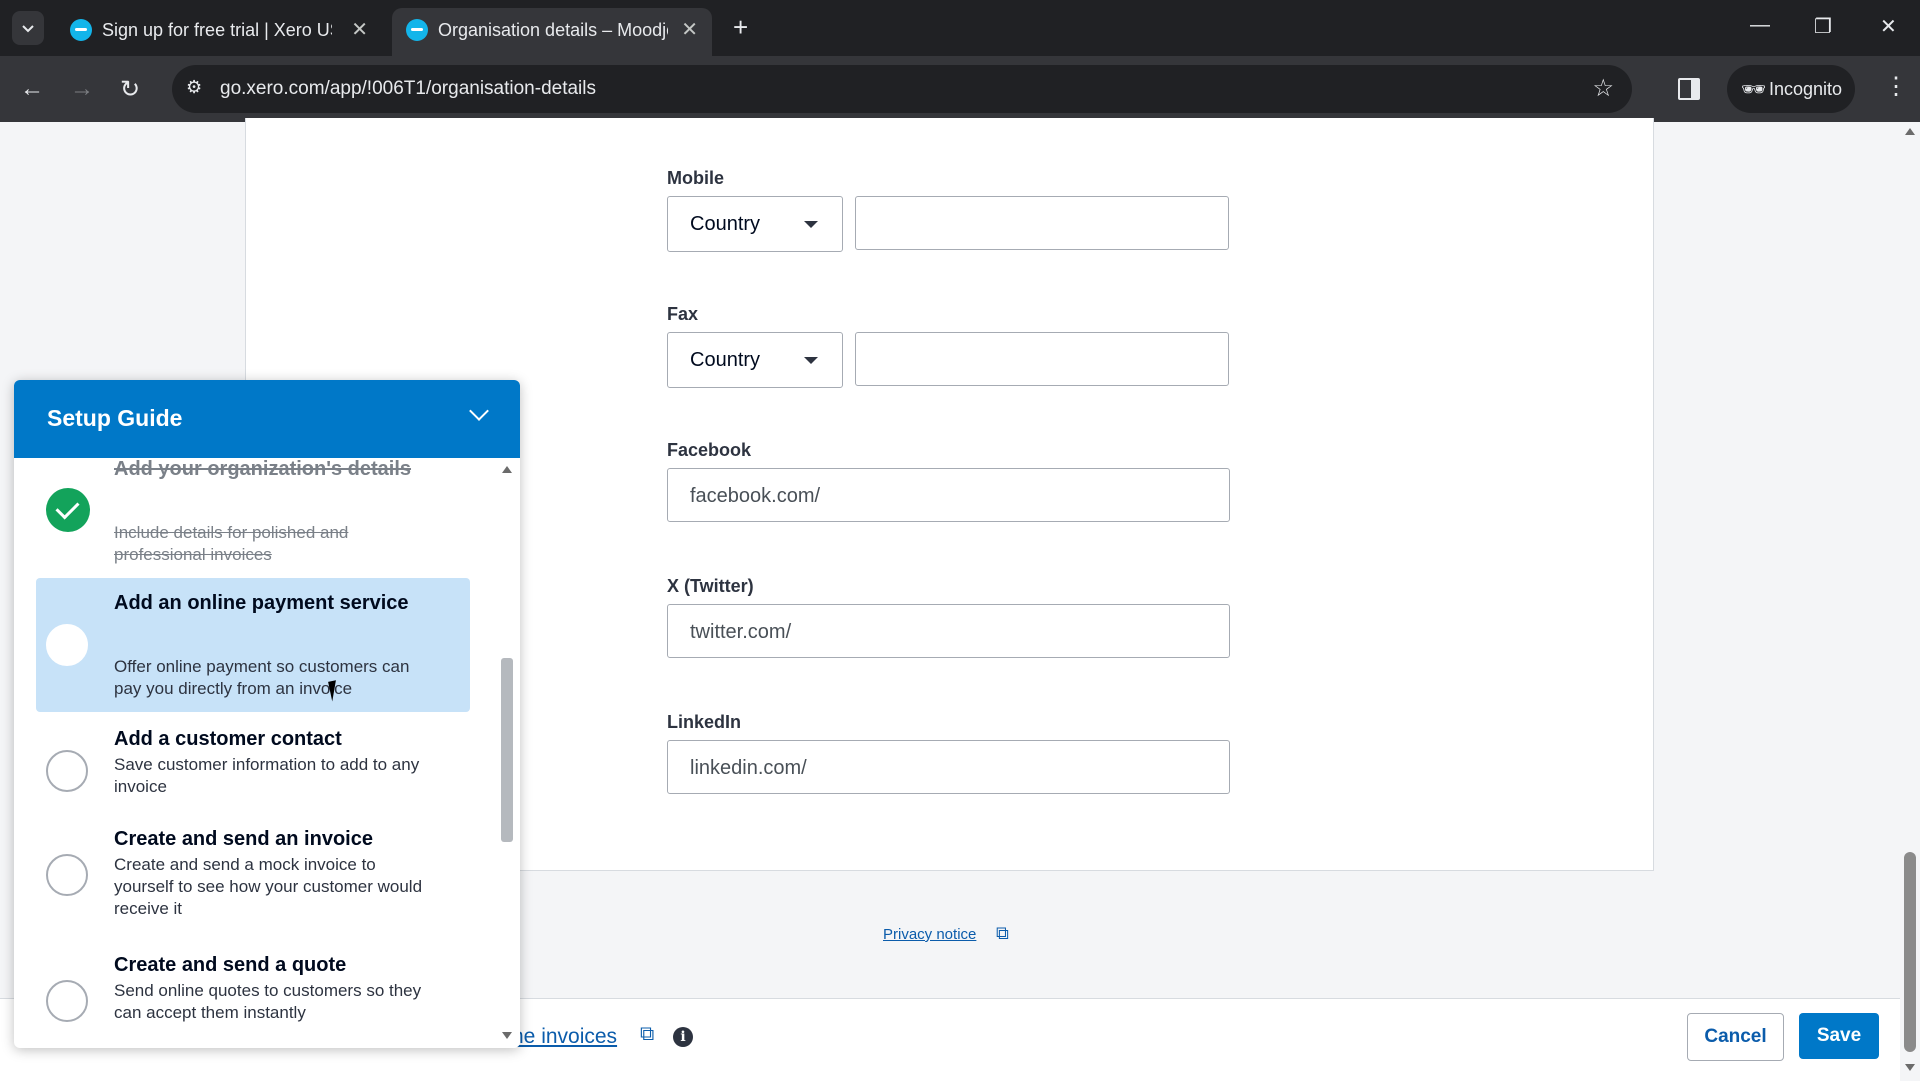  What do you see at coordinates (1042, 359) in the screenshot?
I see `fax-number-input` at bounding box center [1042, 359].